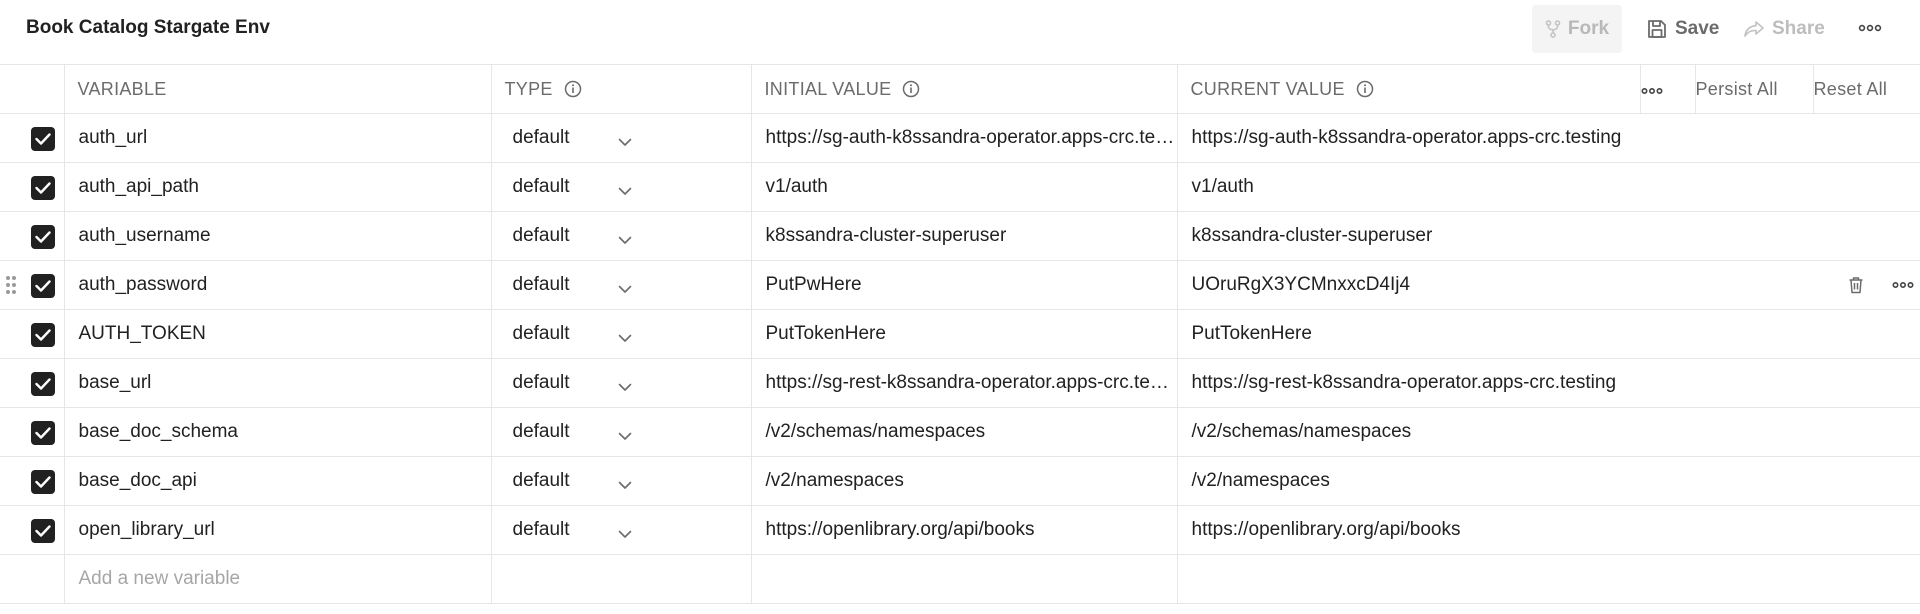 The height and width of the screenshot is (614, 1920). I want to click on column-header-type: TYPE, so click(621, 89).